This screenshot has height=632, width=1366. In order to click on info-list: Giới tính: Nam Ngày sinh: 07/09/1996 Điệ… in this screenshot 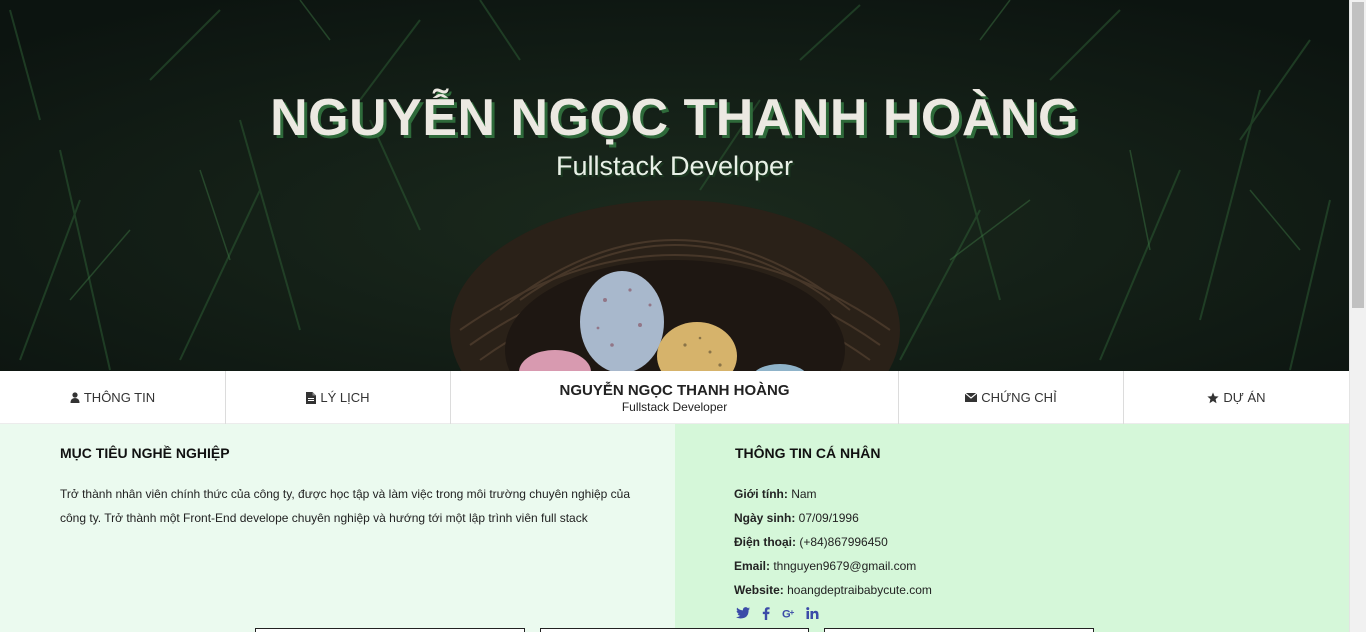, I will do `click(833, 542)`.